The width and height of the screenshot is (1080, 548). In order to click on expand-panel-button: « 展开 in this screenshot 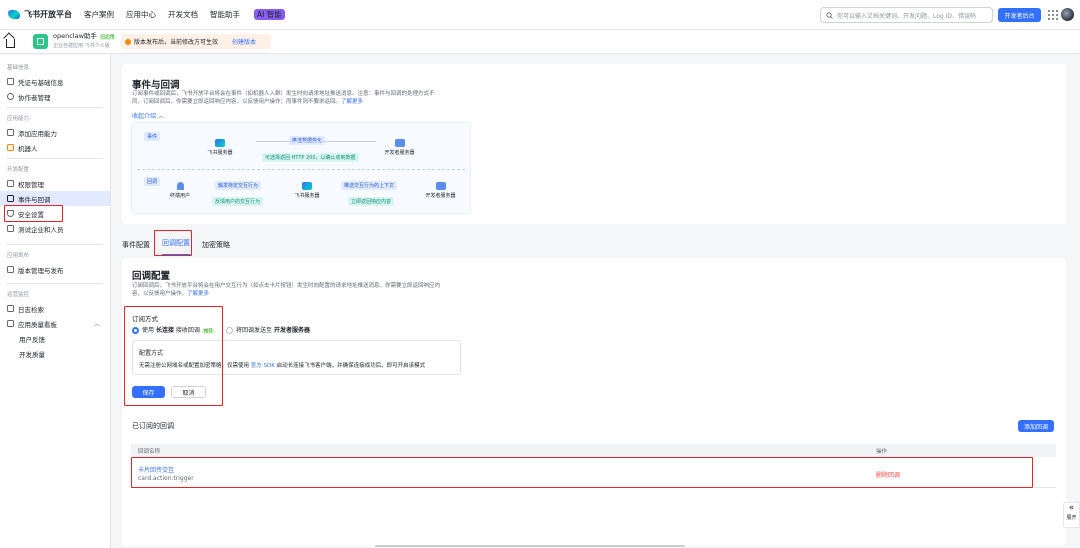, I will do `click(1071, 515)`.